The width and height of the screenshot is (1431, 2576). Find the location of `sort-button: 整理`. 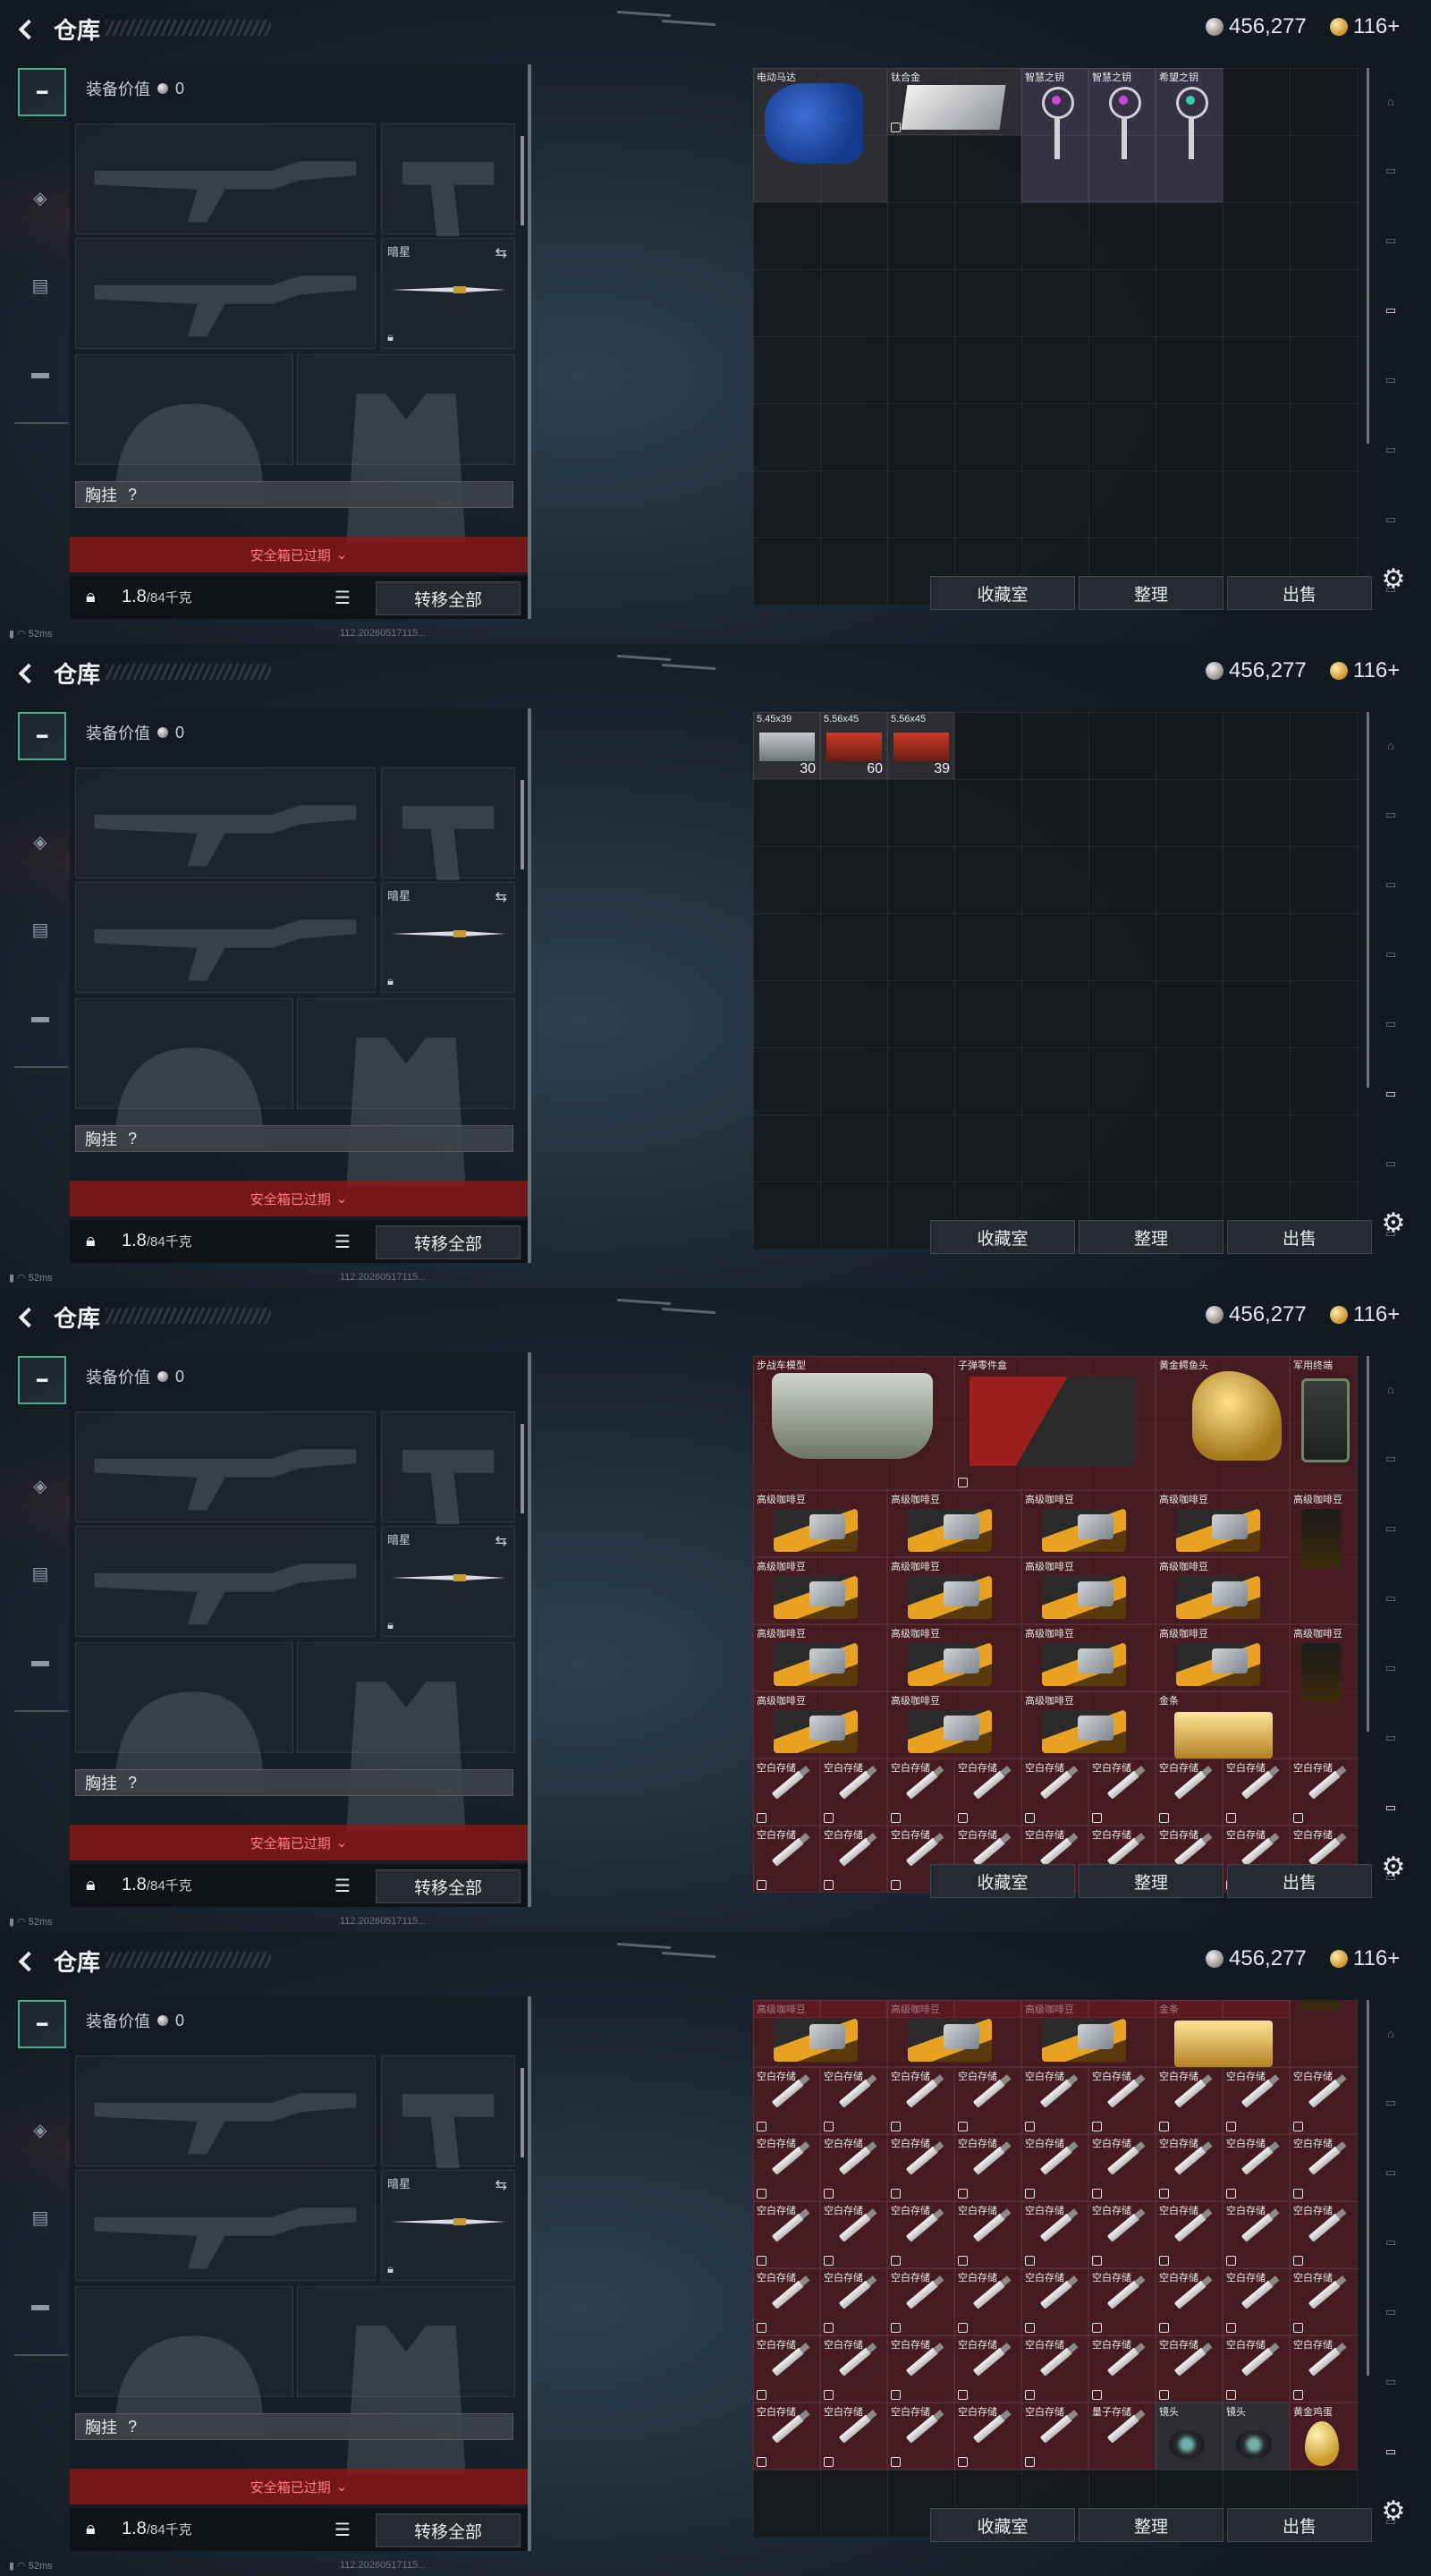

sort-button: 整理 is located at coordinates (1151, 1881).